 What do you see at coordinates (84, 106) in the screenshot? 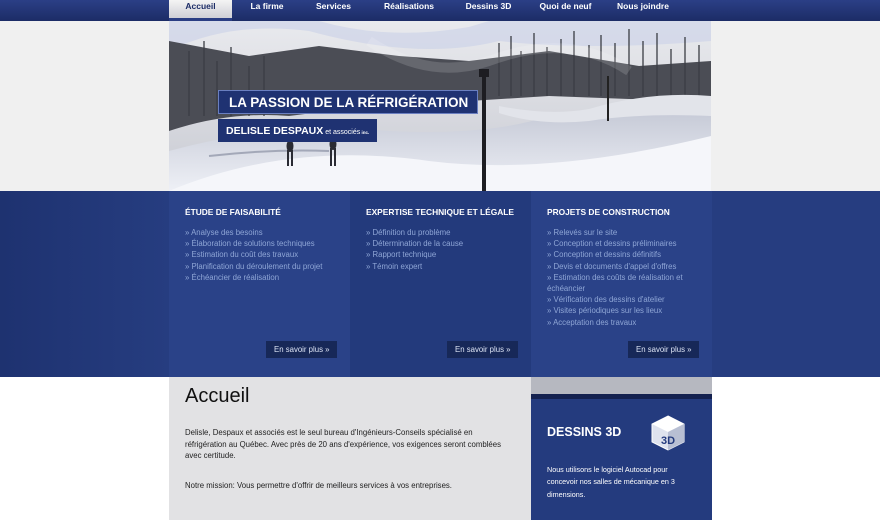
I see `header-side-left` at bounding box center [84, 106].